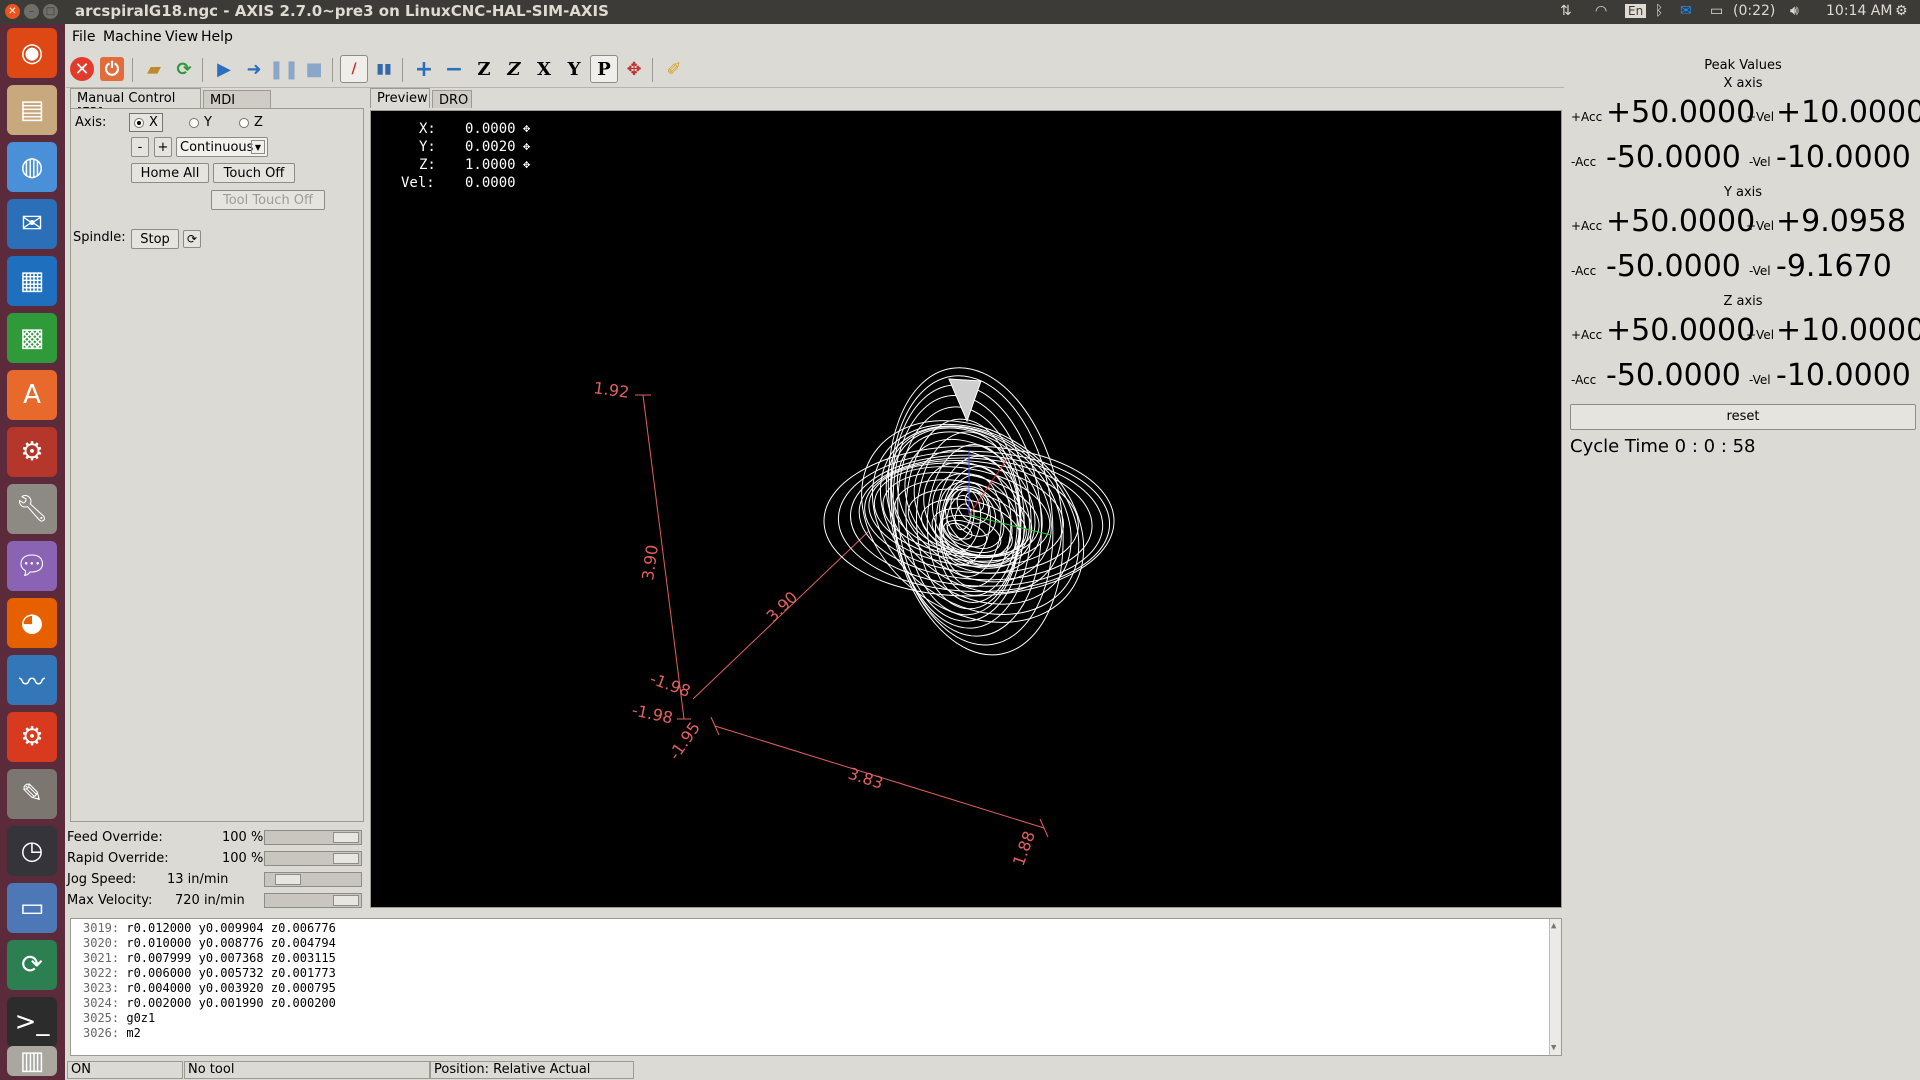  I want to click on home-all-button: Home All, so click(170, 173).